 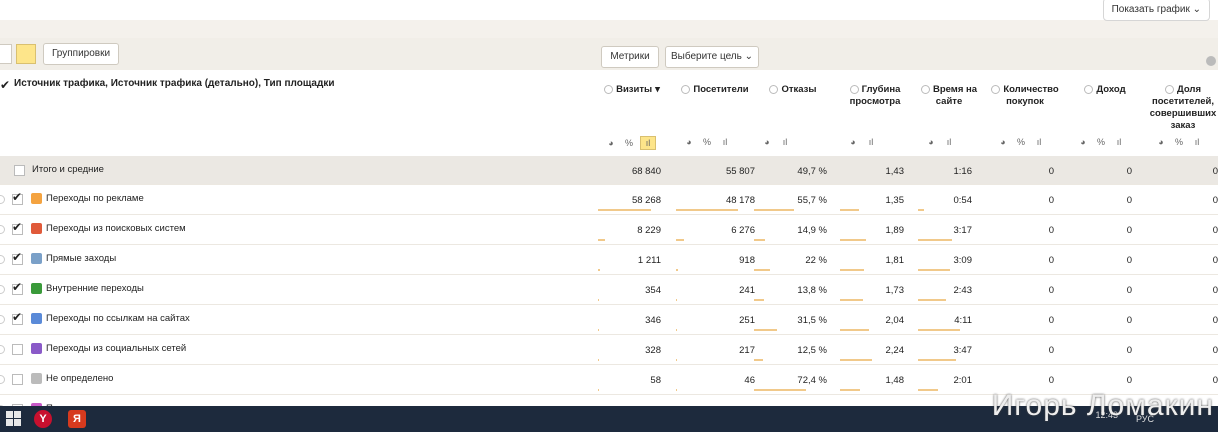 I want to click on column-header-label: Доля посетителей, совершивших заказ, so click(x=1183, y=107).